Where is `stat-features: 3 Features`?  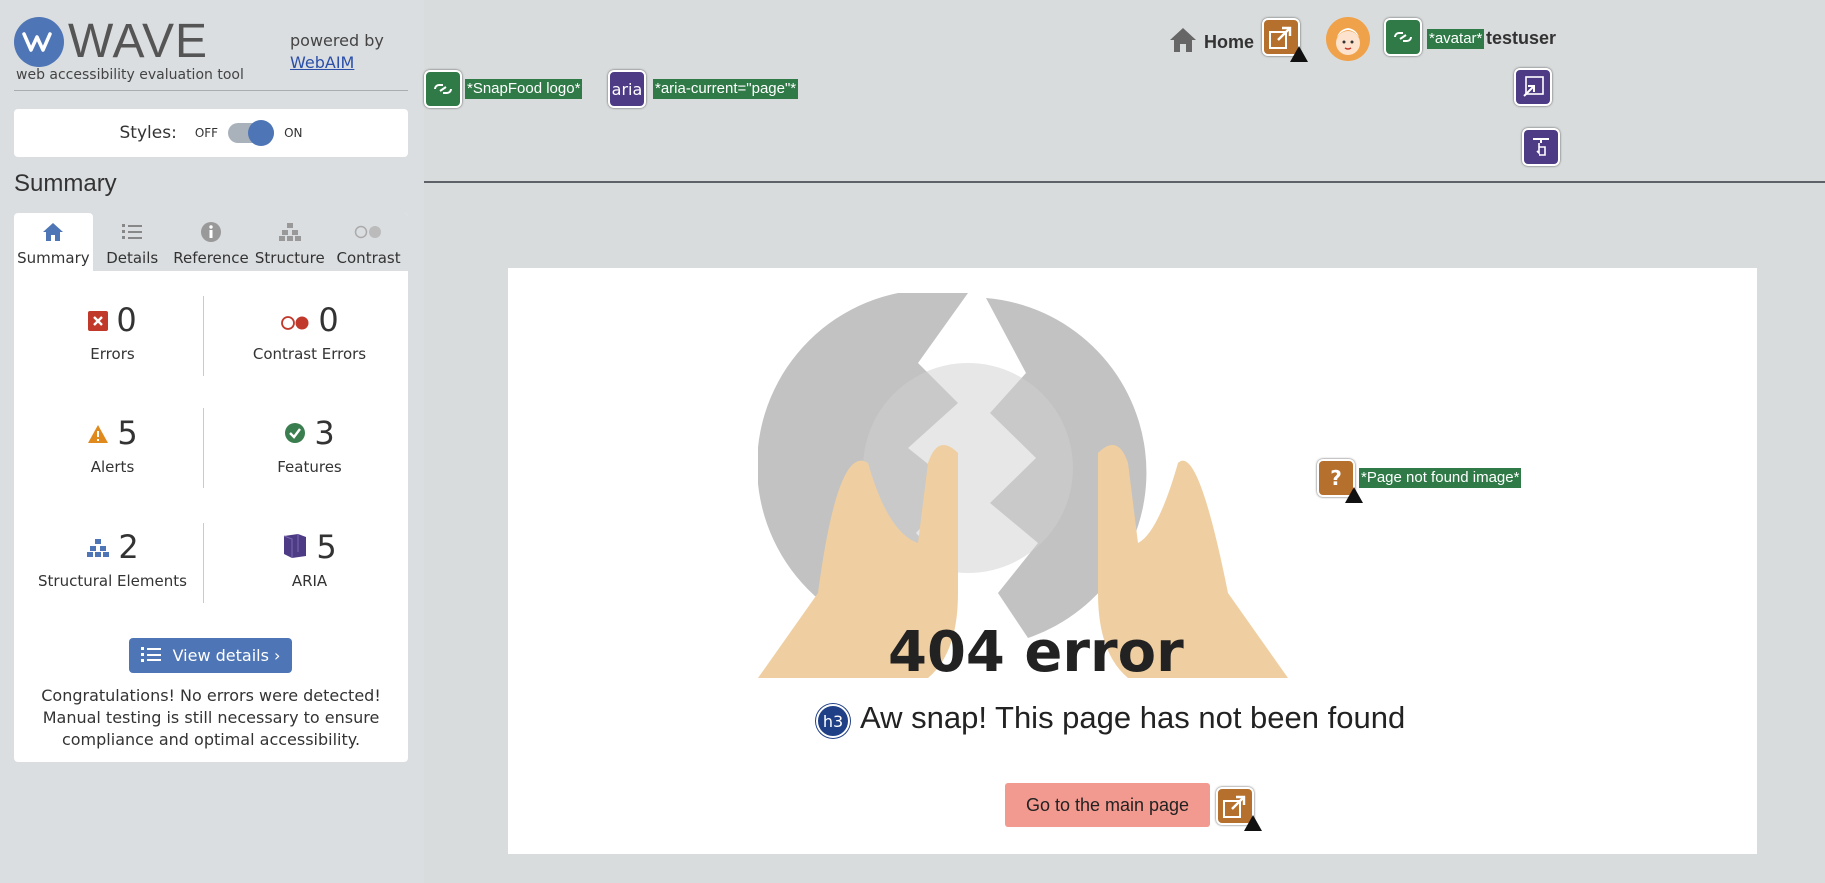 stat-features: 3 Features is located at coordinates (309, 445).